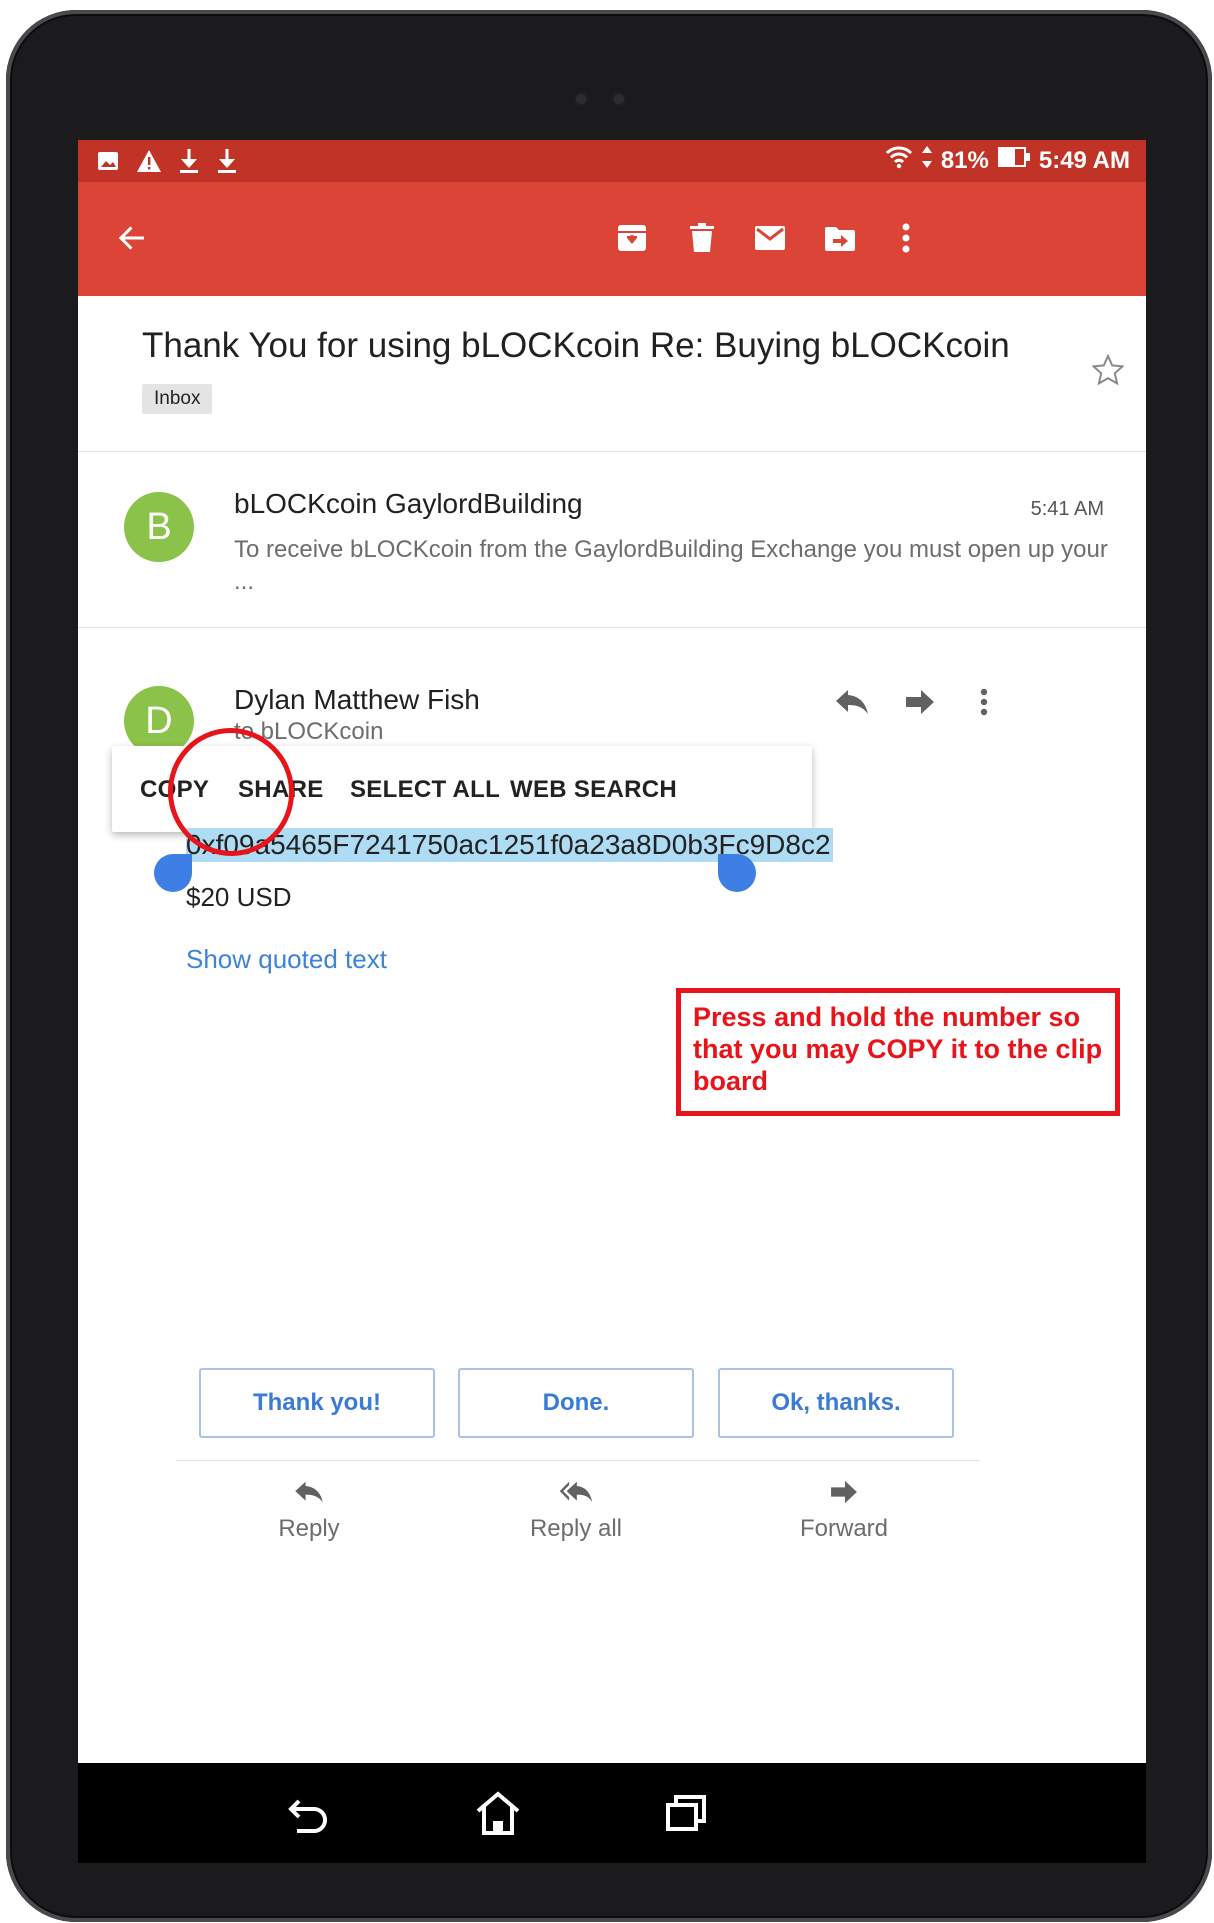  Describe the element at coordinates (927, 160) in the screenshot. I see `data-arrows-icon` at that location.